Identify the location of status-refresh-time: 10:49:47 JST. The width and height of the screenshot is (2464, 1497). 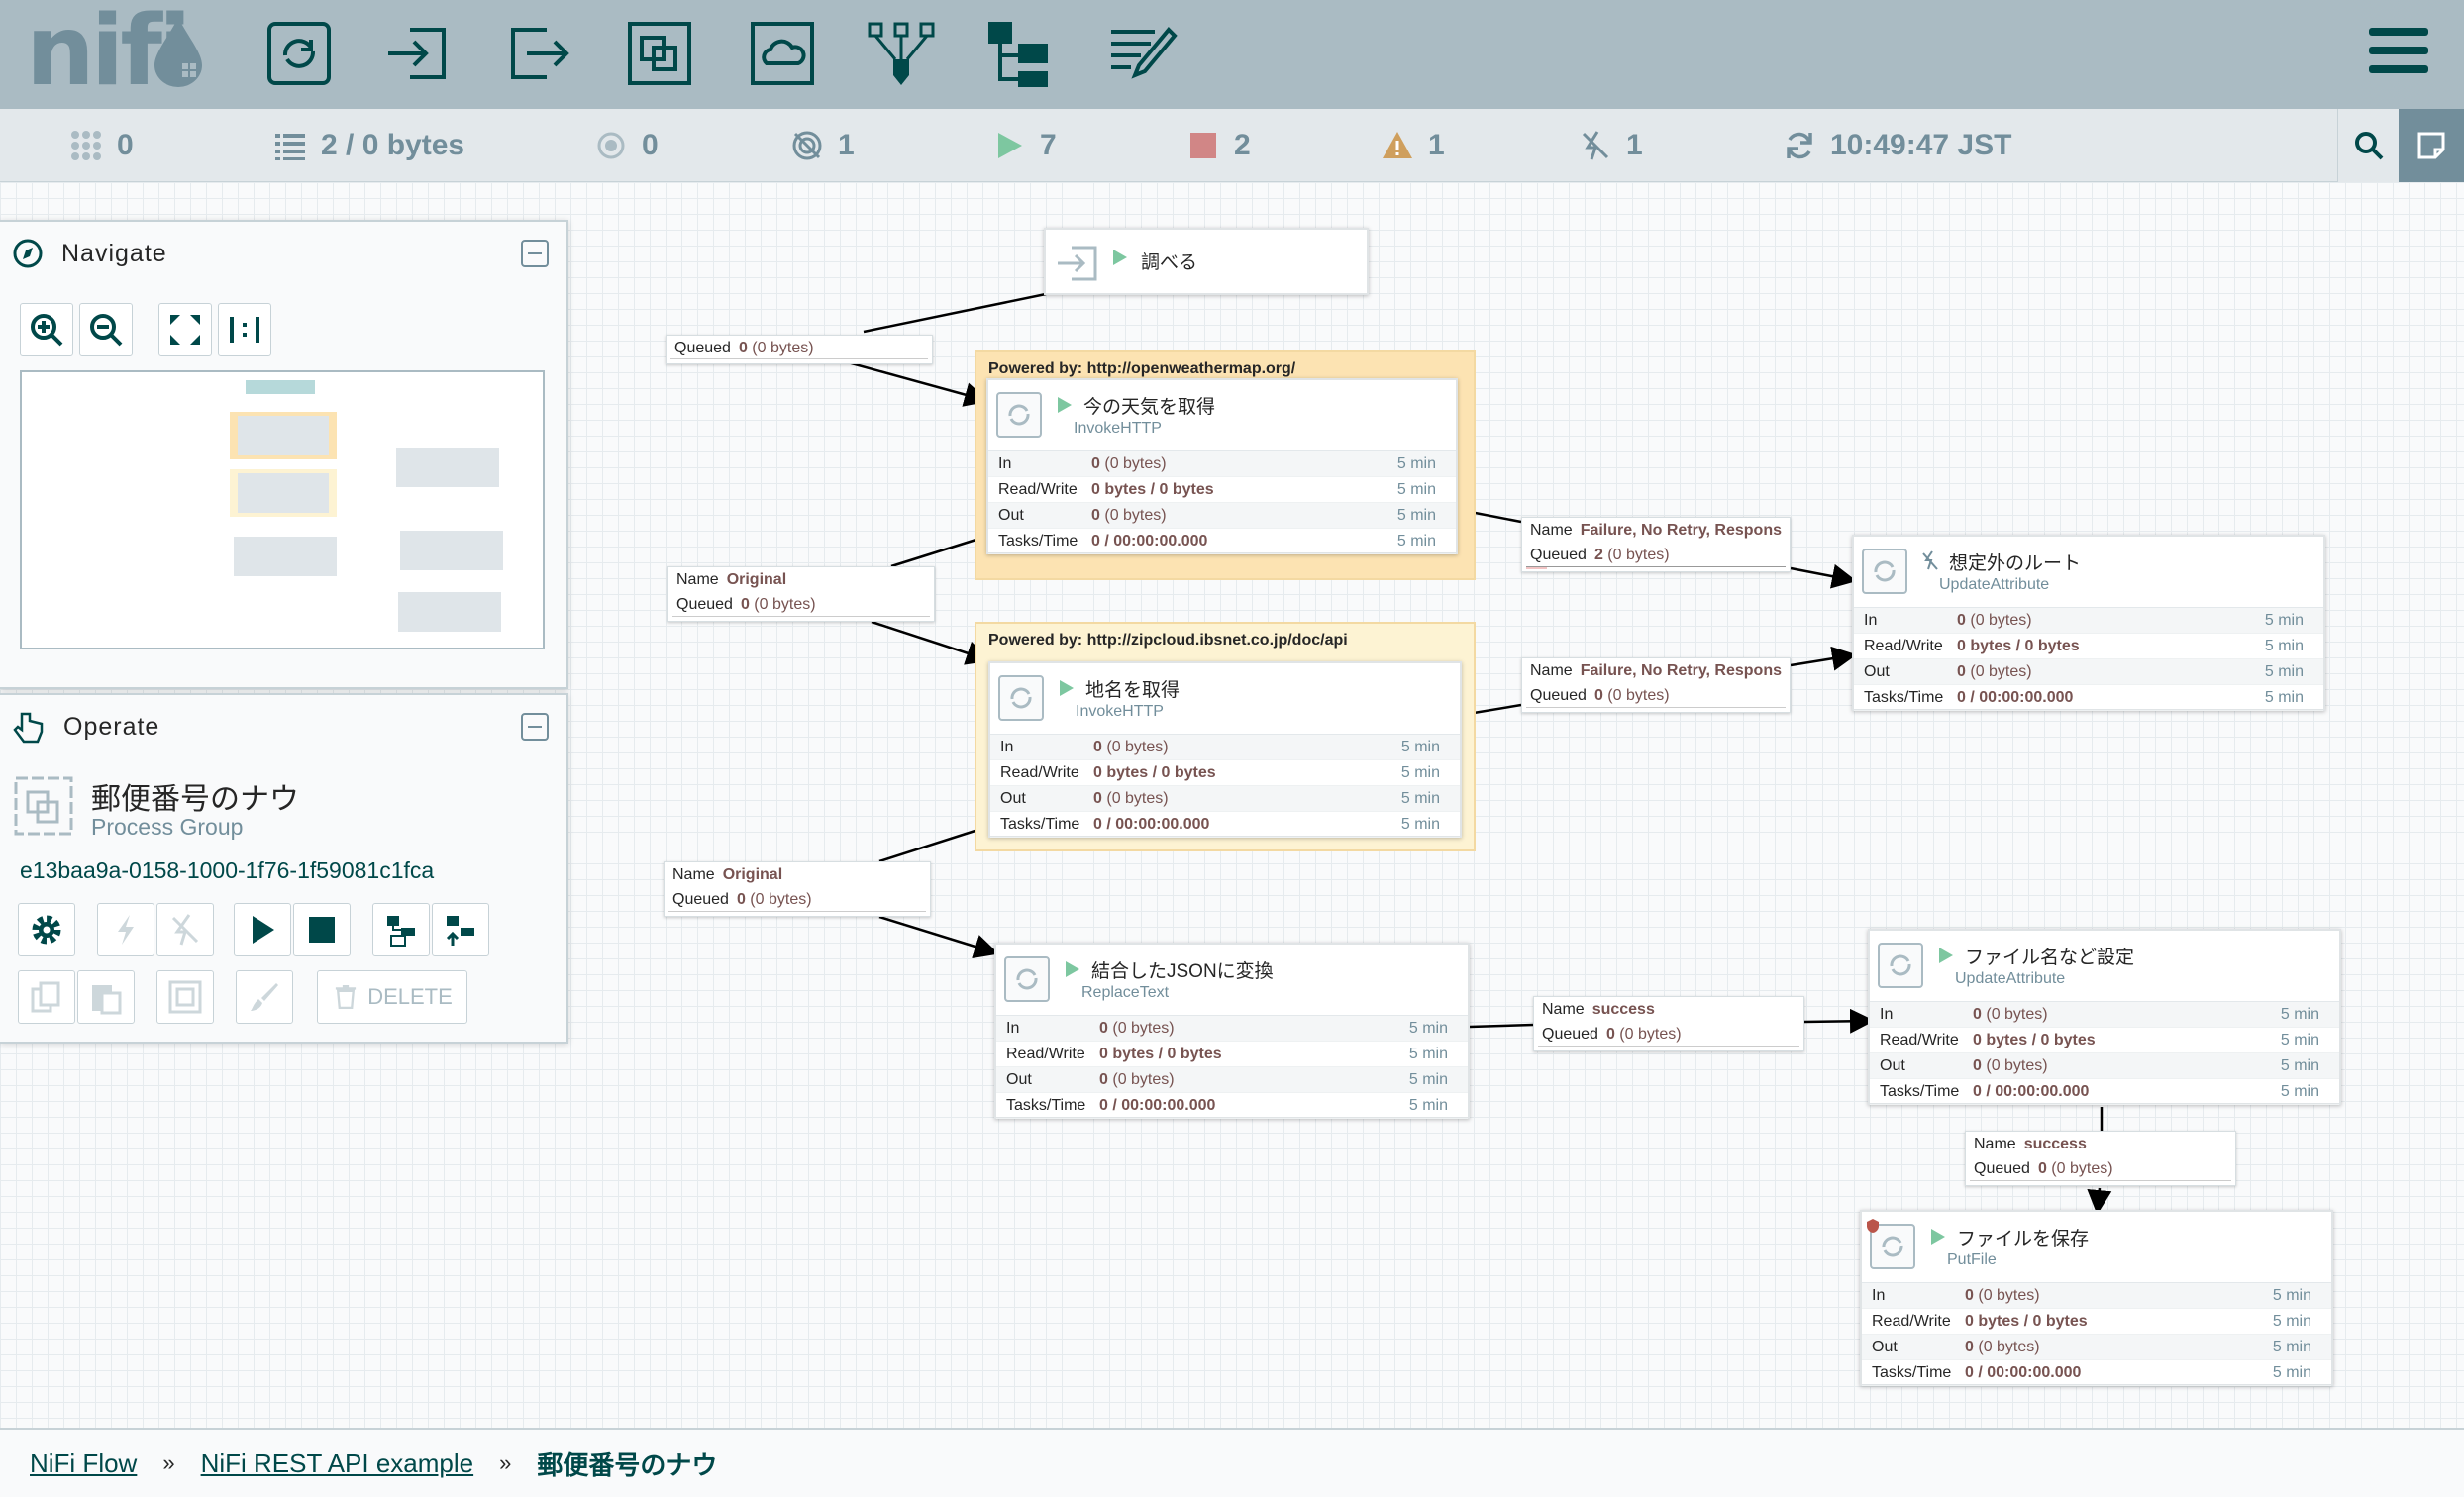
(1897, 145).